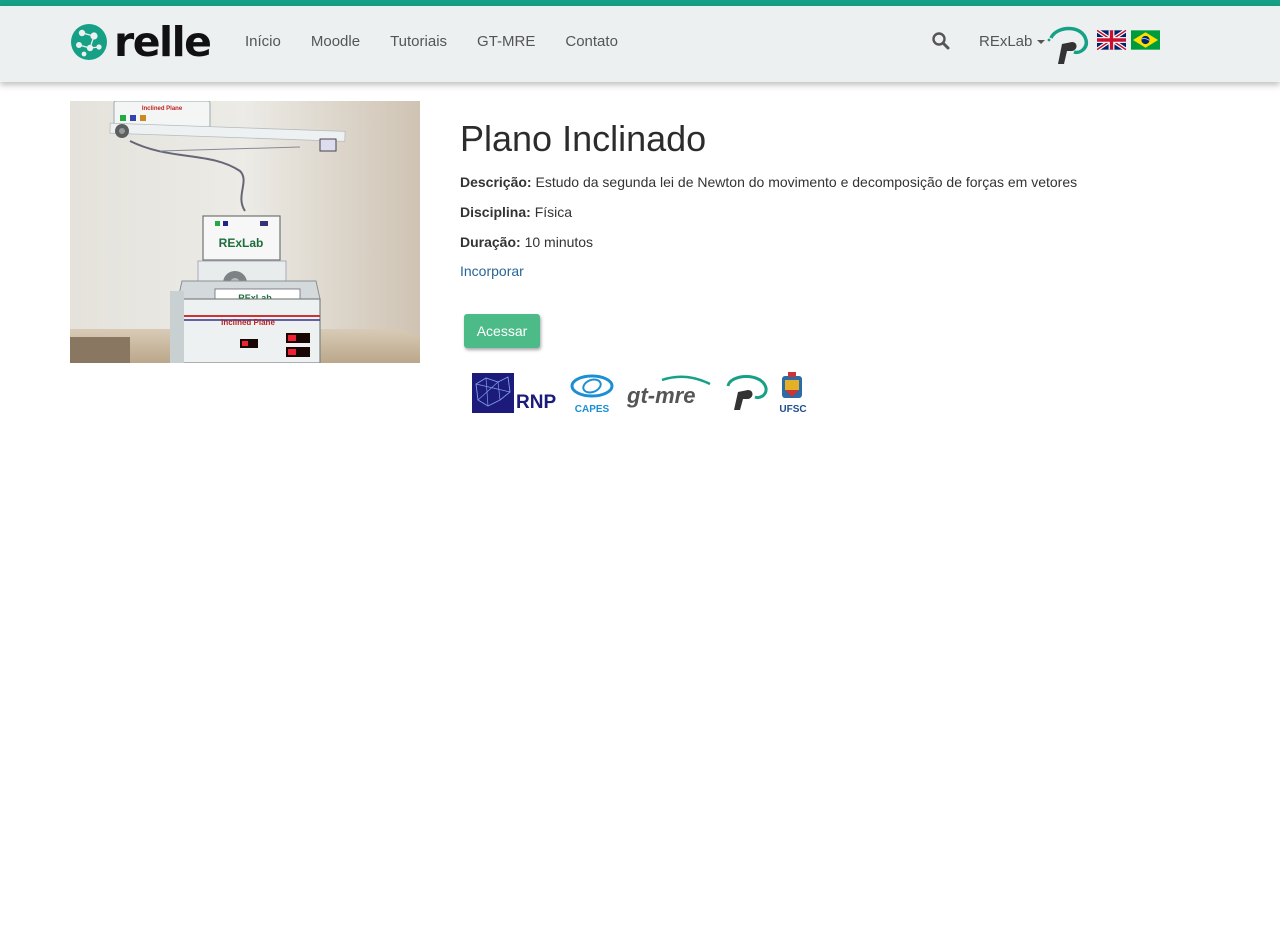 This screenshot has height=930, width=1280. What do you see at coordinates (1145, 40) in the screenshot?
I see `brazil-flag-icon` at bounding box center [1145, 40].